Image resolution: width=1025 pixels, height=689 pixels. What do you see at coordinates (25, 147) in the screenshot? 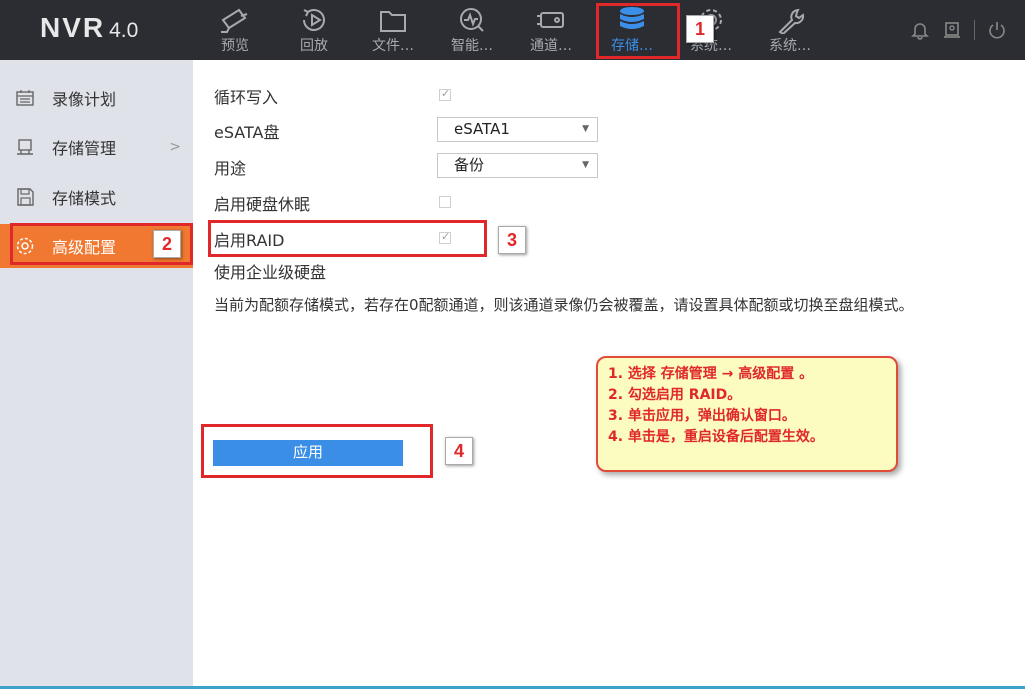
I see `storage-icon` at bounding box center [25, 147].